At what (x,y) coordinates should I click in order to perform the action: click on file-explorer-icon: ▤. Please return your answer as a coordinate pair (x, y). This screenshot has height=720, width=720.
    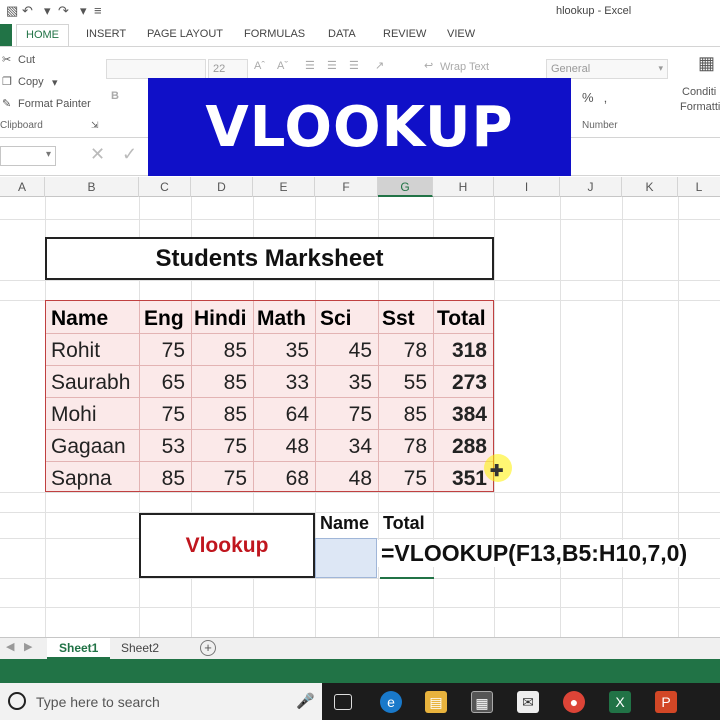
    Looking at the image, I should click on (436, 702).